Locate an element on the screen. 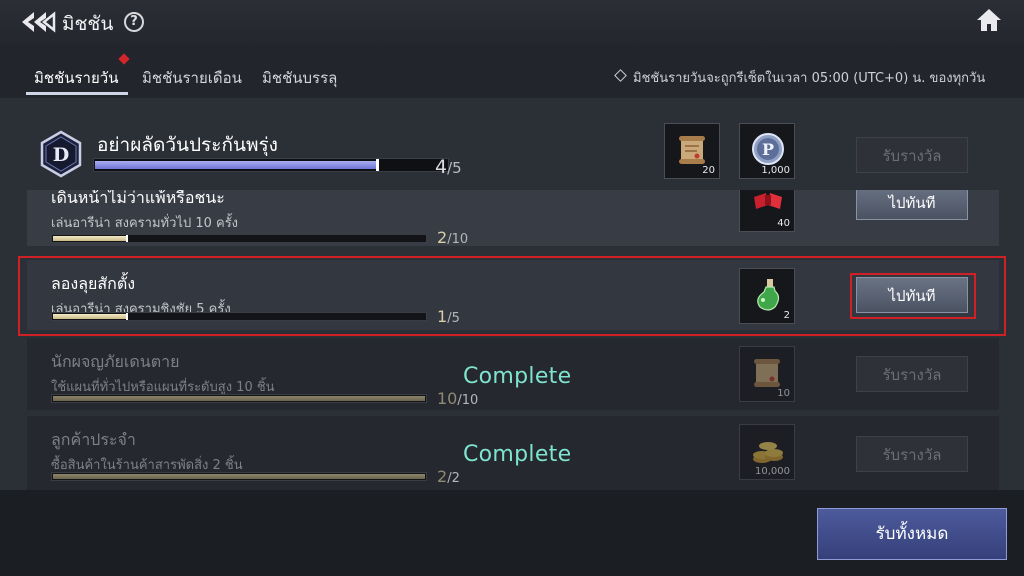 The width and height of the screenshot is (1024, 576). mission-progress-text: 10/10 is located at coordinates (457, 398).